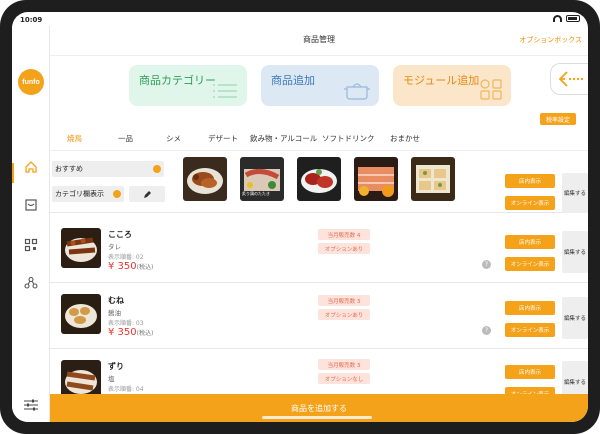 This screenshot has width=600, height=434. What do you see at coordinates (558, 119) in the screenshot?
I see `tax-setting-button: 税率設定` at bounding box center [558, 119].